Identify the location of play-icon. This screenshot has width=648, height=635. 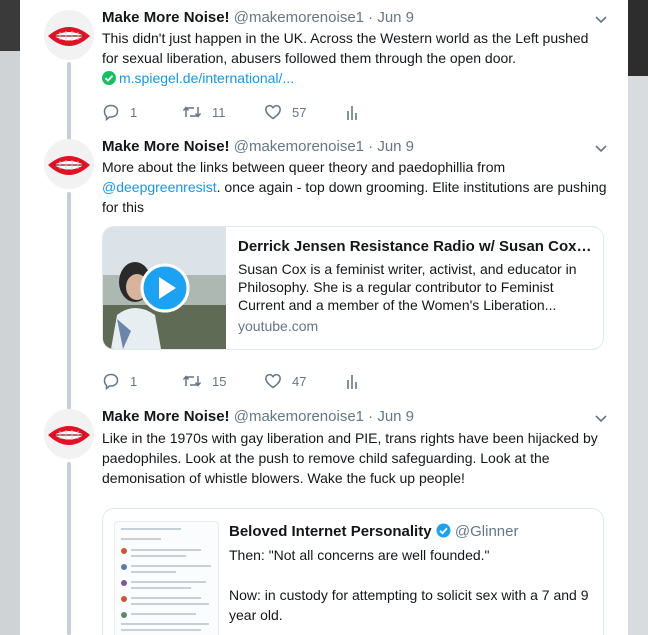
(165, 288).